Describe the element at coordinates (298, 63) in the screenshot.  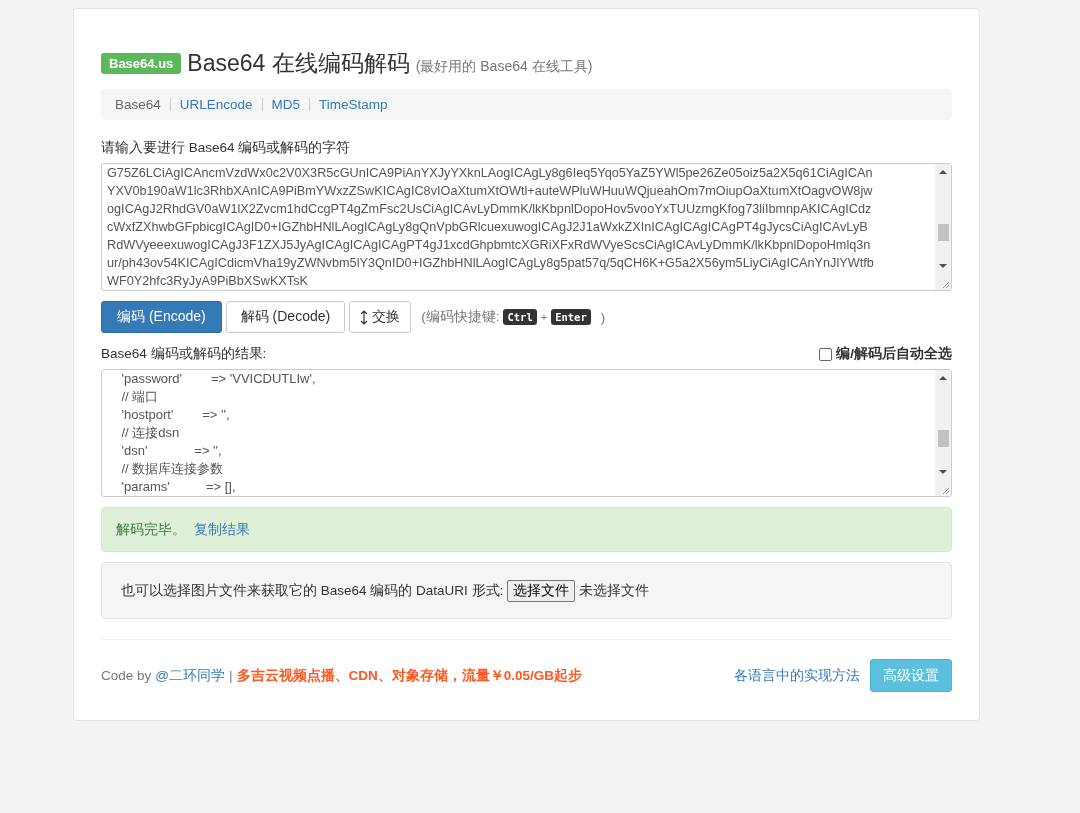
I see `page-title: Base64 在线编码解码` at that location.